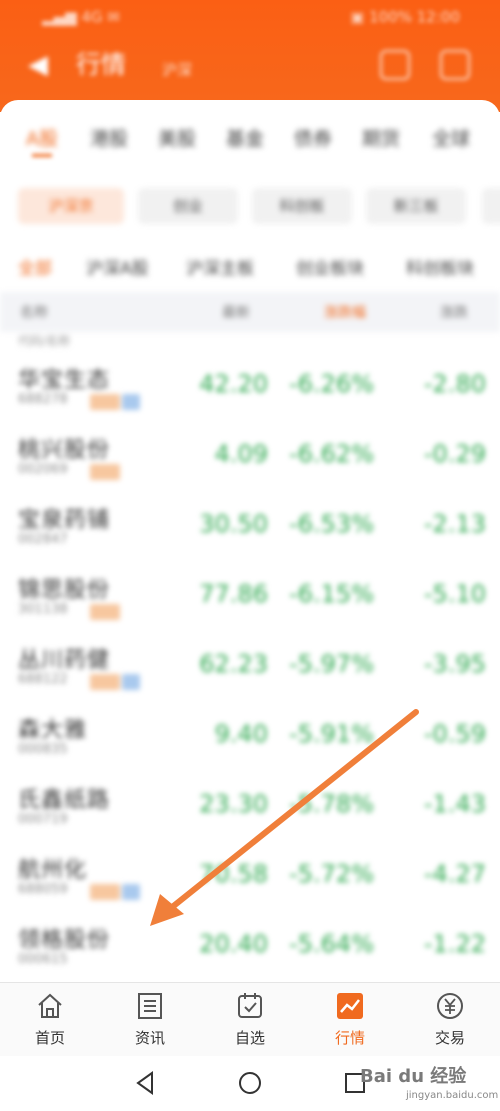  Describe the element at coordinates (381, 137) in the screenshot. I see `tab-futures: 期货` at that location.